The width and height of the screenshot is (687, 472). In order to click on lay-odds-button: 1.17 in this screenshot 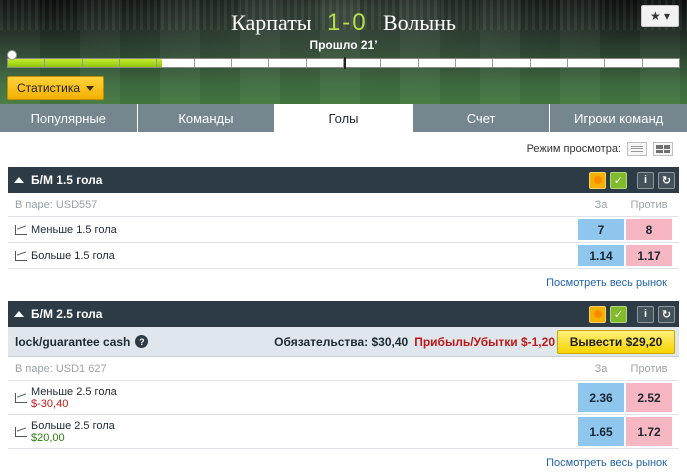, I will do `click(649, 255)`.